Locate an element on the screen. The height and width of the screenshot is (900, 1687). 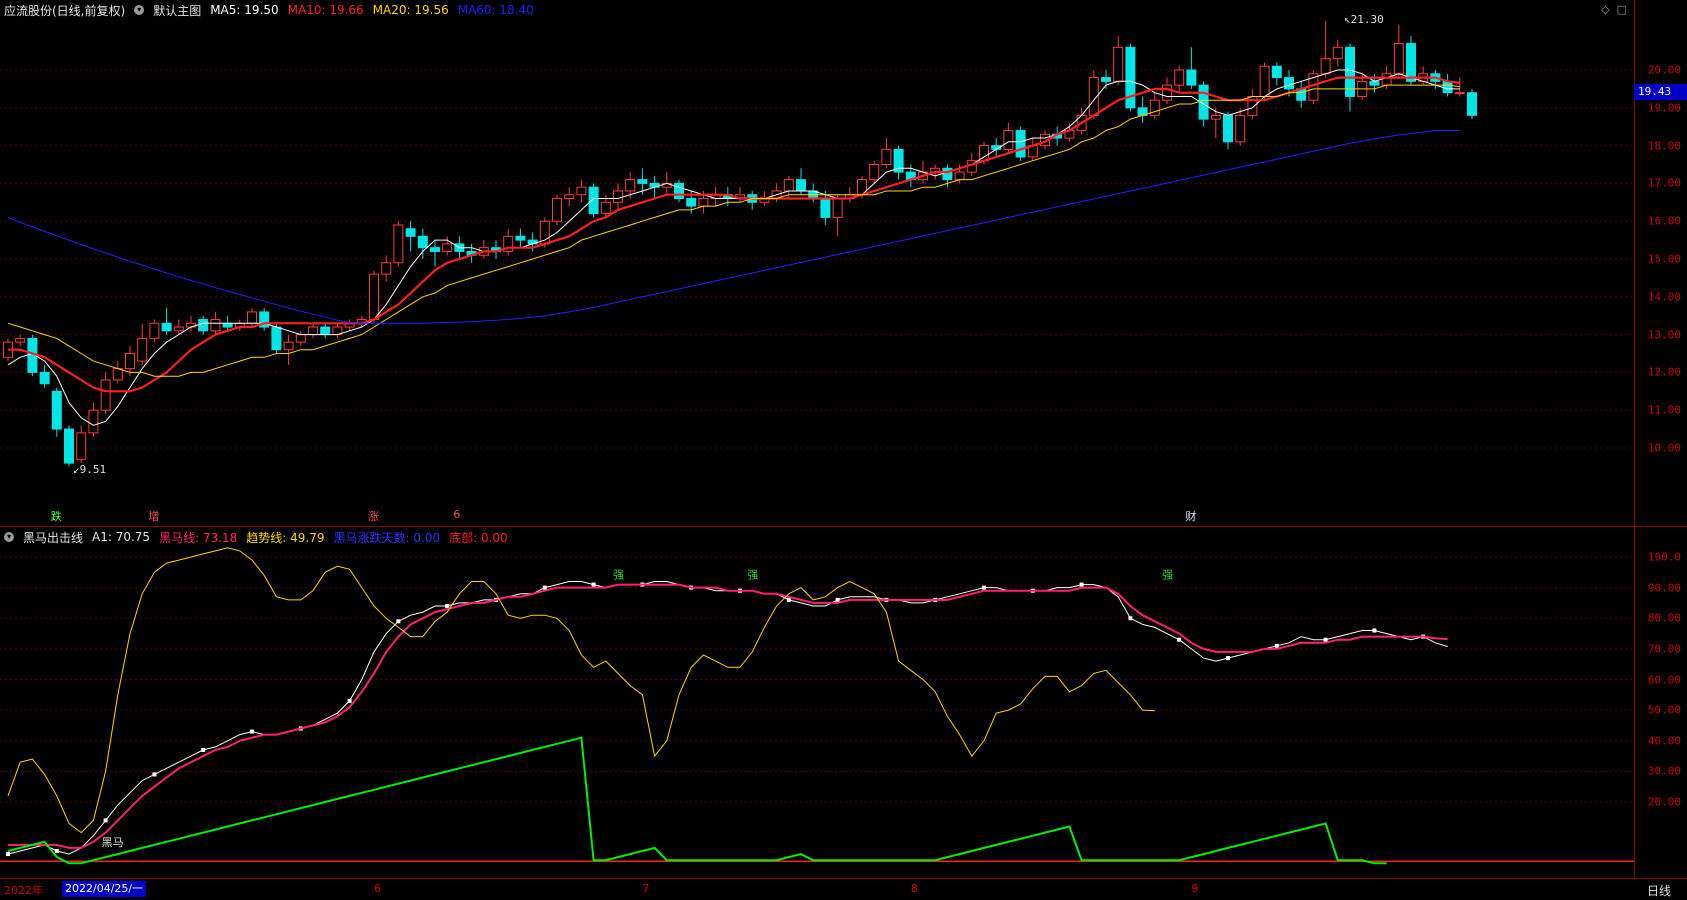
indicator-tick-label: 80.00 is located at coordinates (1664, 618).